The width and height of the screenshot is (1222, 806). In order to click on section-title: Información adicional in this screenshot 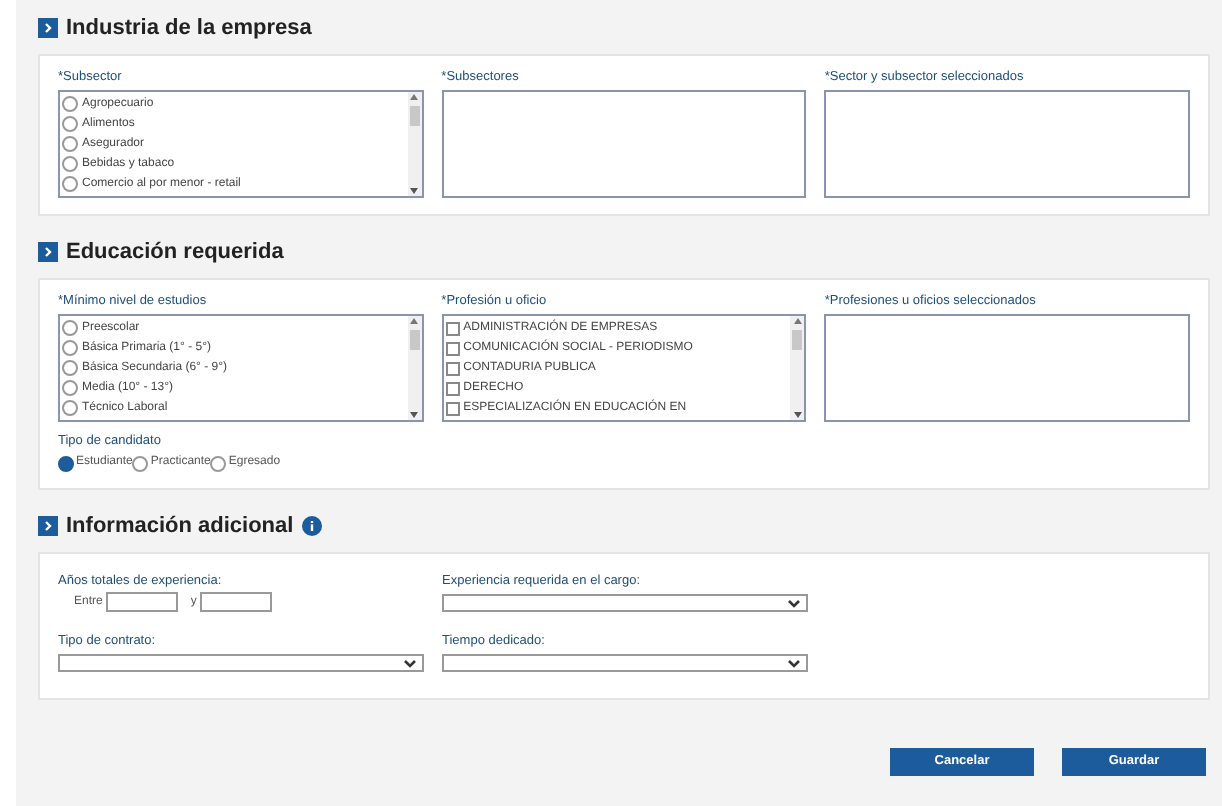, I will do `click(180, 526)`.